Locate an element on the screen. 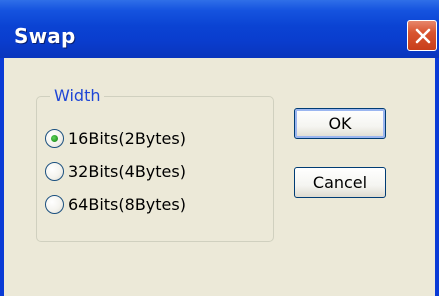 The width and height of the screenshot is (439, 296). window-title: Swap is located at coordinates (45, 36).